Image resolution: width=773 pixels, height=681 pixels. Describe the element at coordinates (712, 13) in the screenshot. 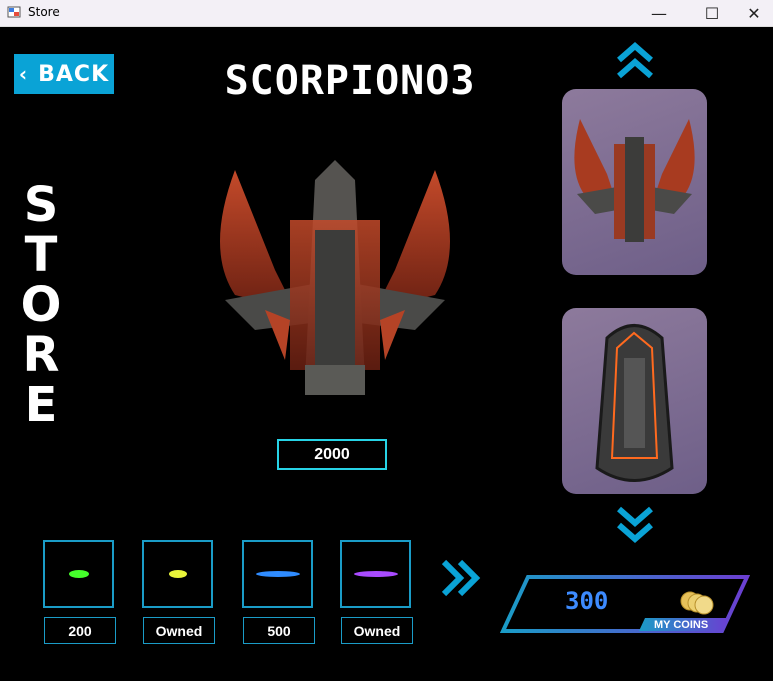

I see `maximize-button: ☐` at that location.